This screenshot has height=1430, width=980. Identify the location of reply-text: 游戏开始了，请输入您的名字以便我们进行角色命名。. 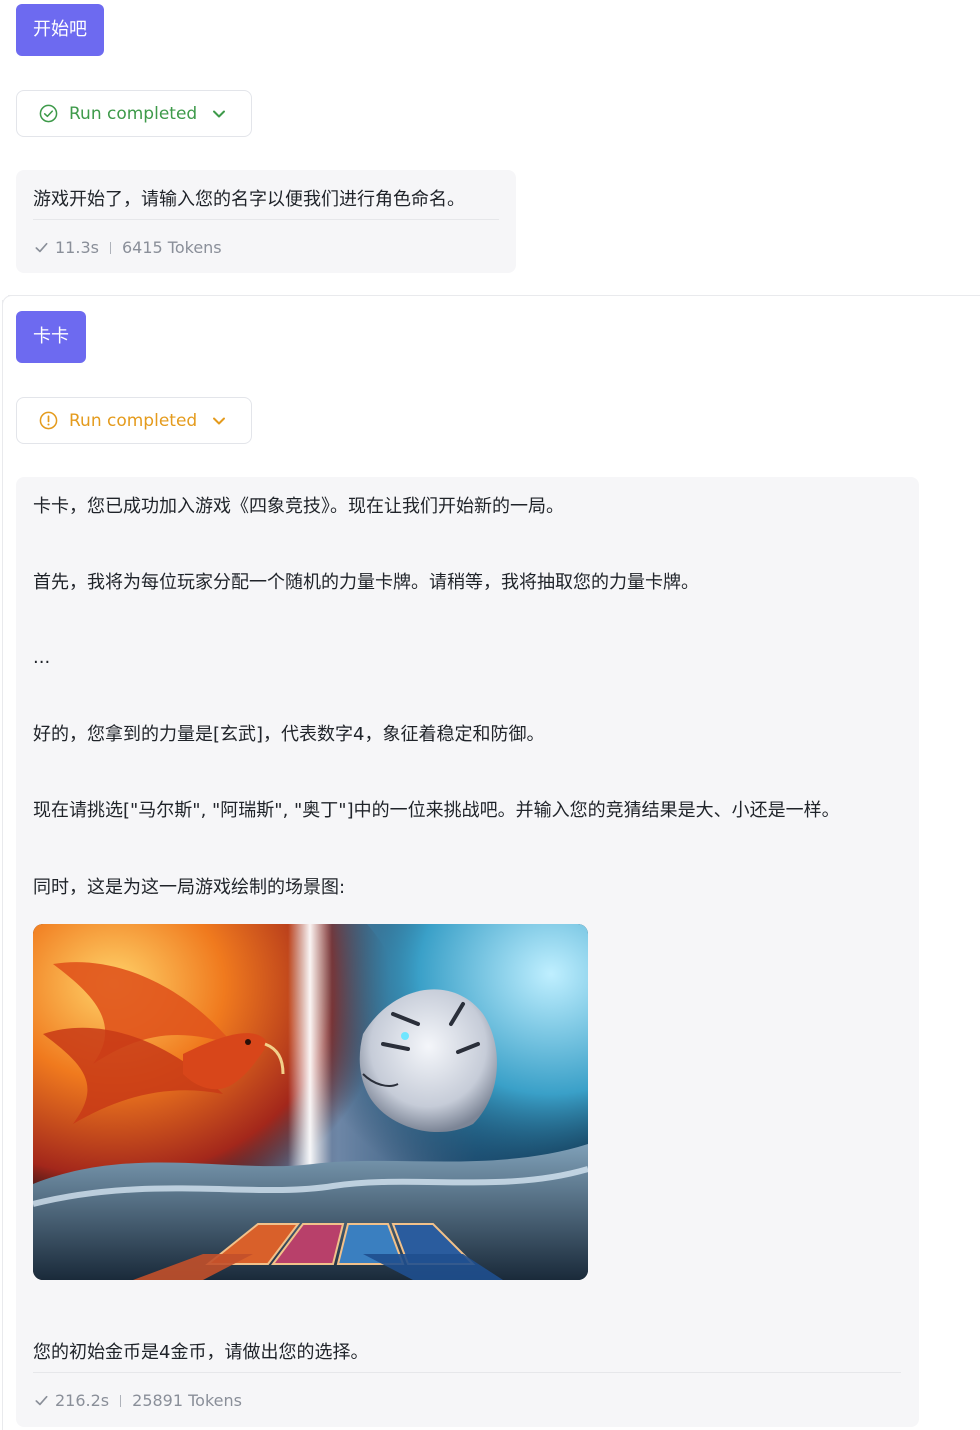
(249, 199).